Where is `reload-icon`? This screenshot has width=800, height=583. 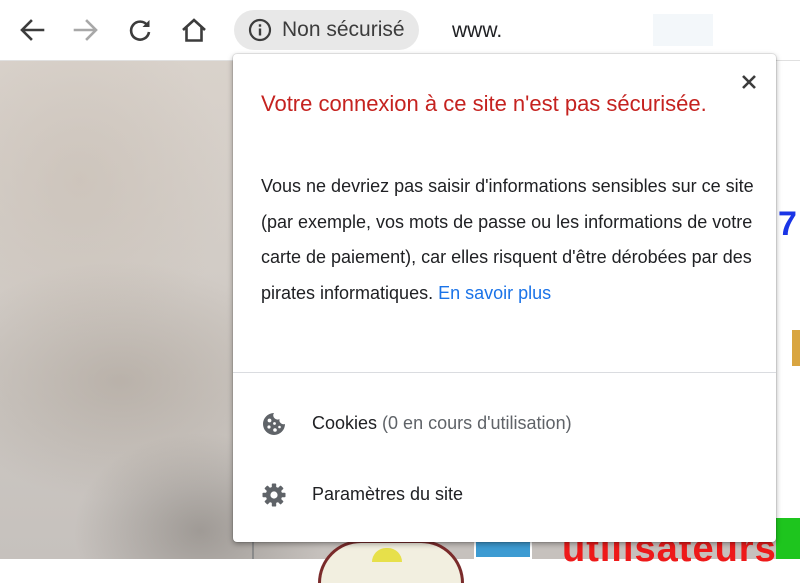
reload-icon is located at coordinates (140, 30).